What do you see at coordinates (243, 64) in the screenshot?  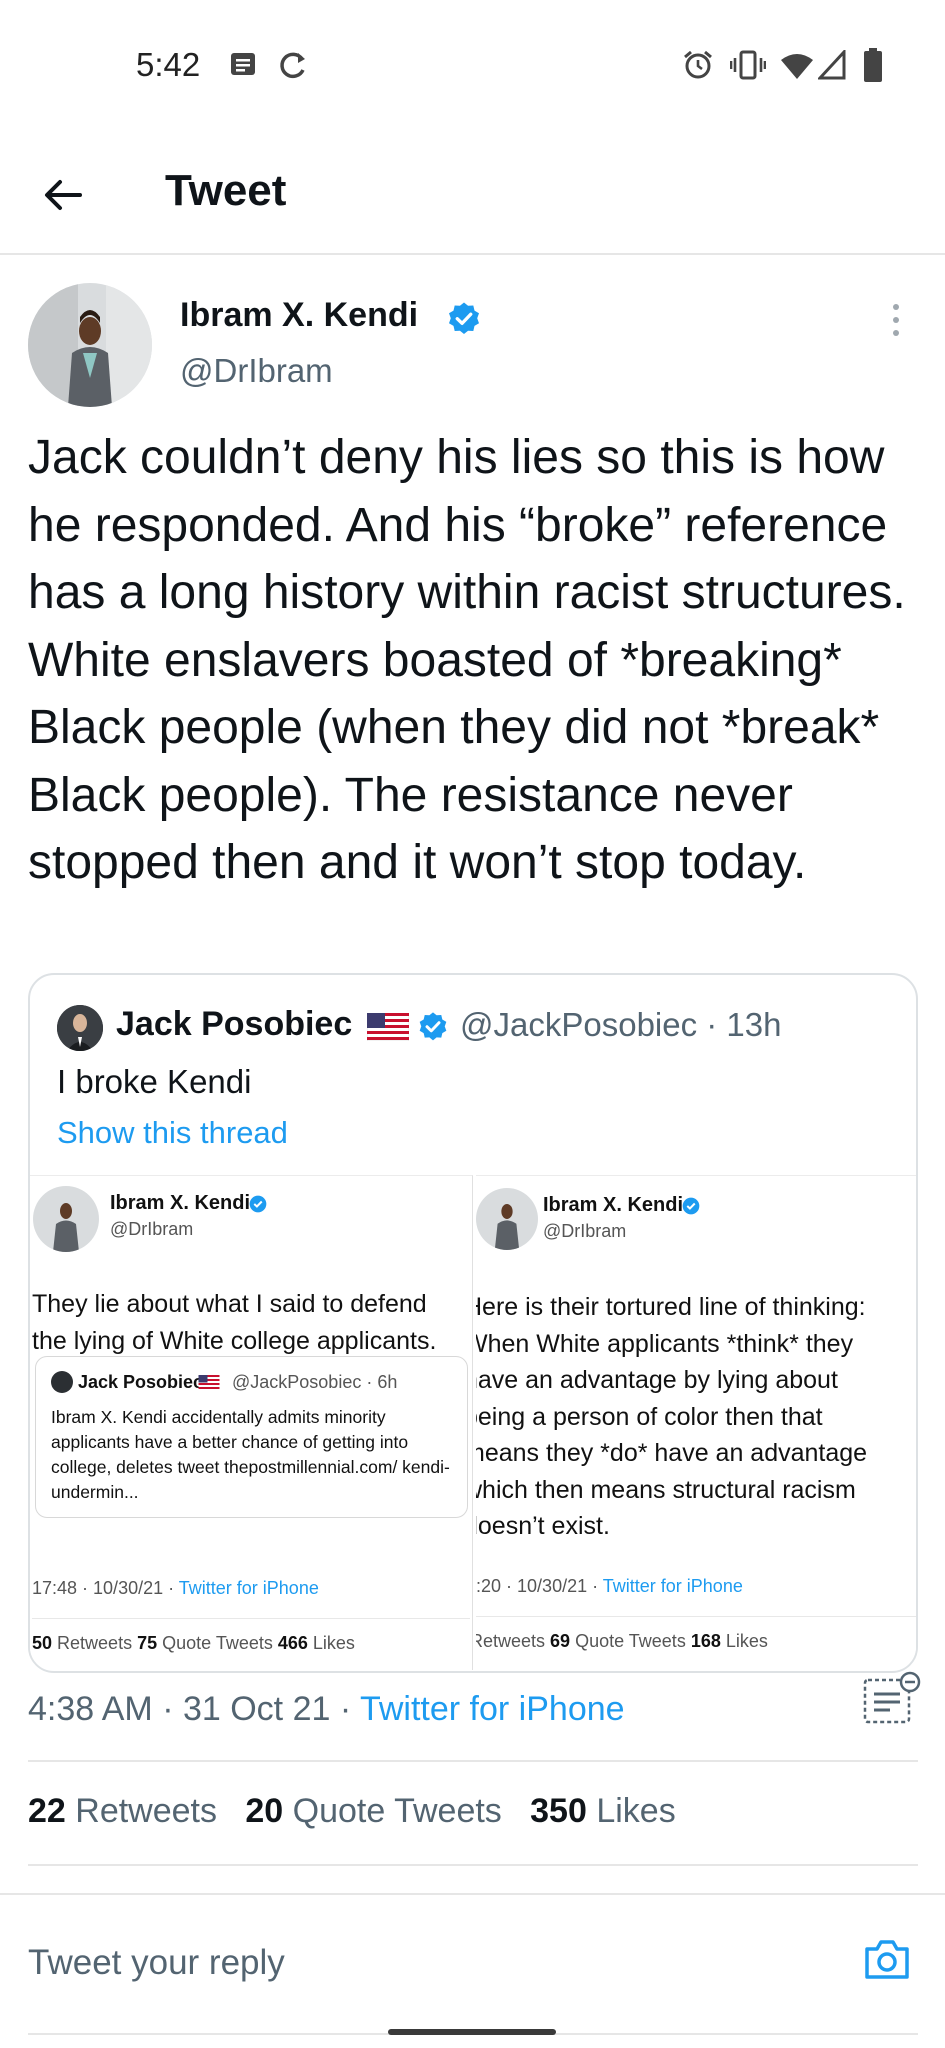 I see `notes-icon` at bounding box center [243, 64].